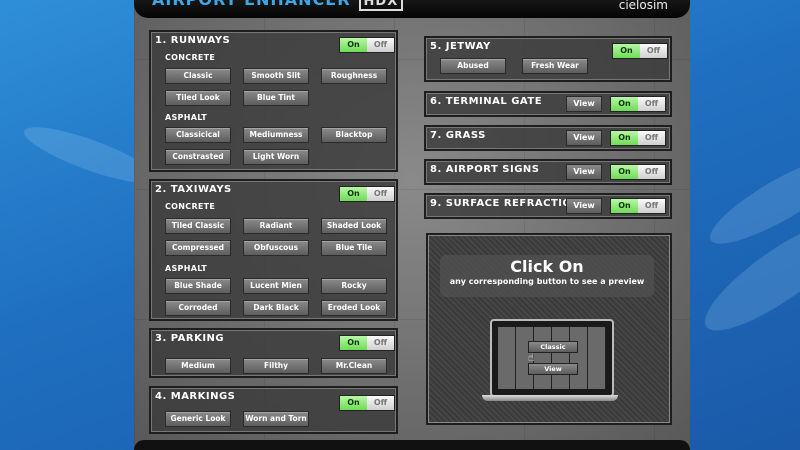 The width and height of the screenshot is (800, 450). I want to click on bottom-bar, so click(412, 445).